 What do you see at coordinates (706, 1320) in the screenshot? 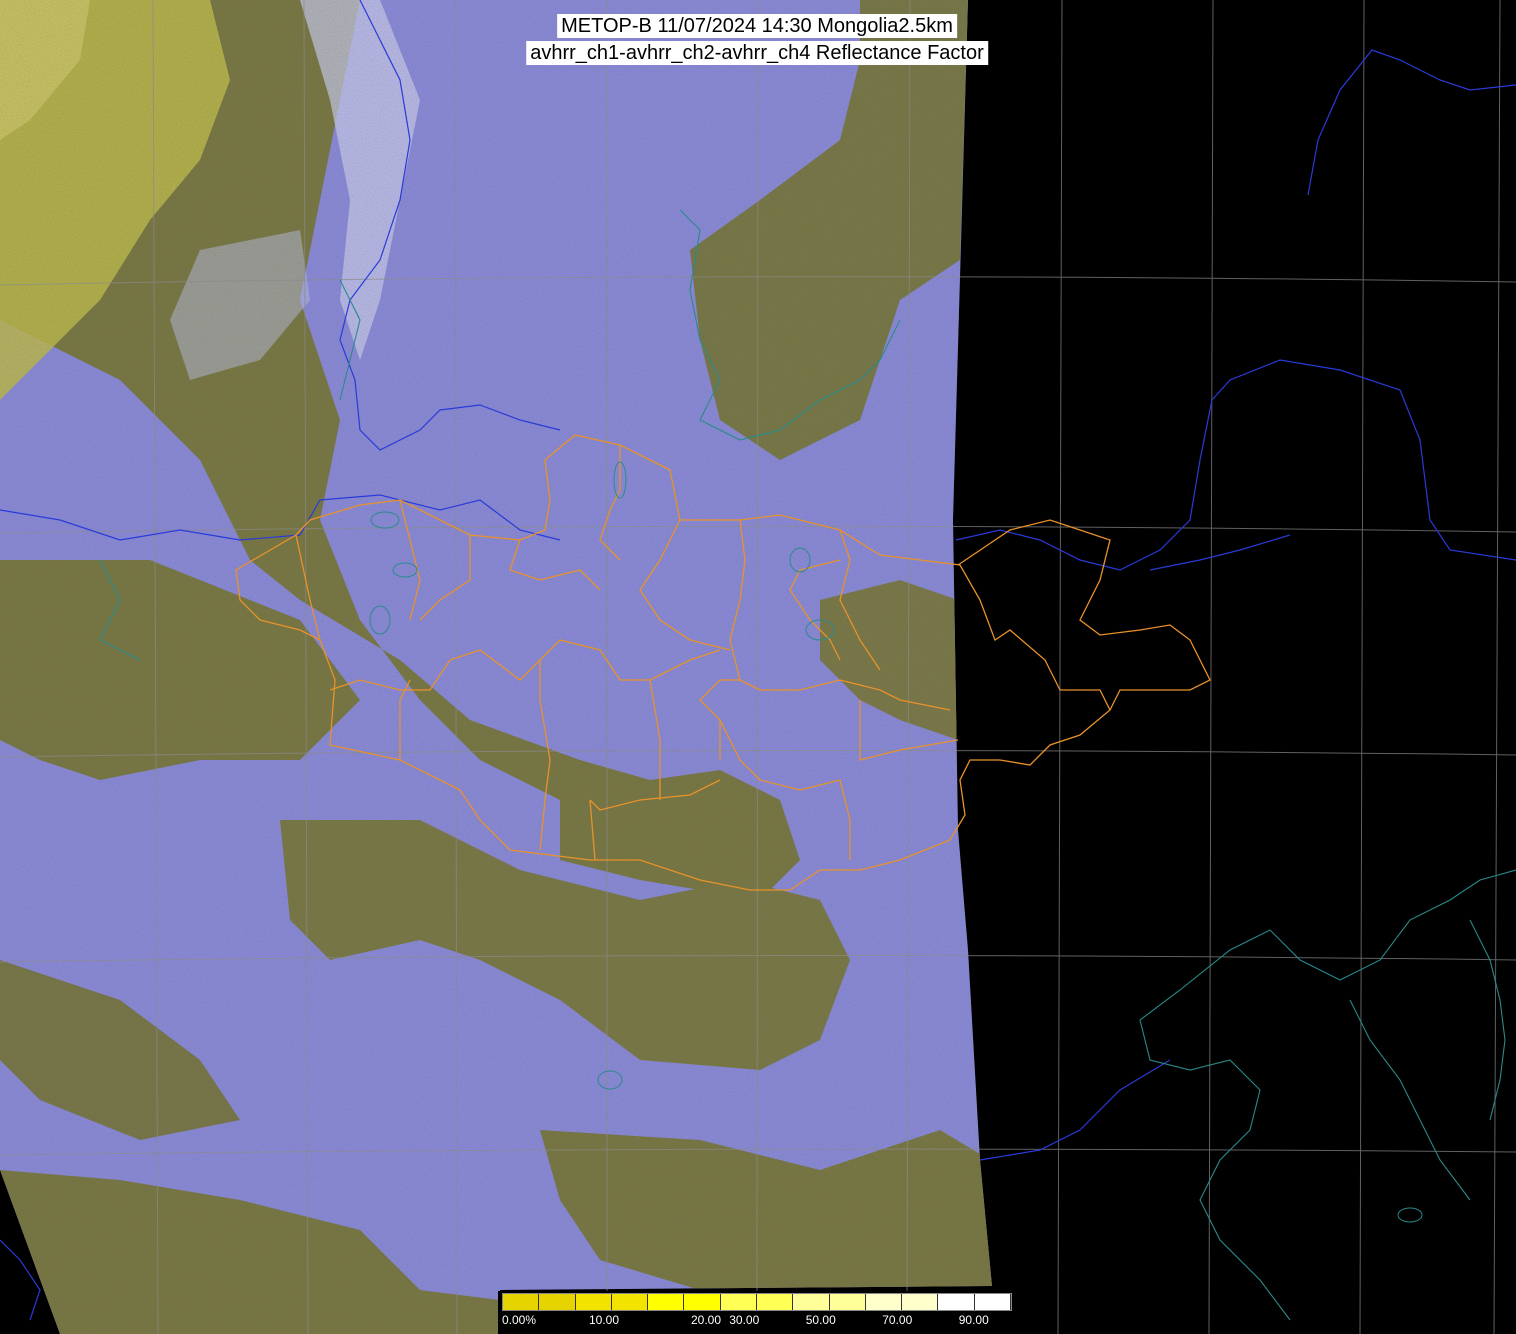
I see `colorbar-tick-label: 20.00` at bounding box center [706, 1320].